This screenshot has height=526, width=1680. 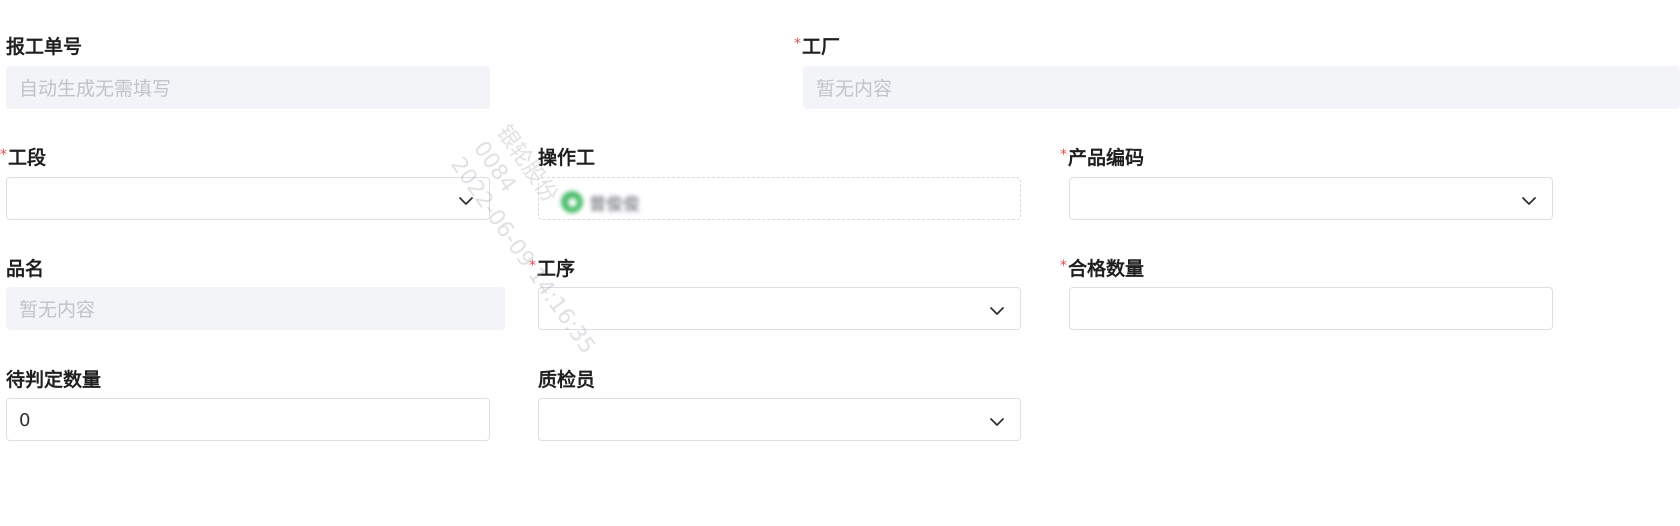 I want to click on pending-qty-label-text: 待判定数量, so click(x=54, y=380).